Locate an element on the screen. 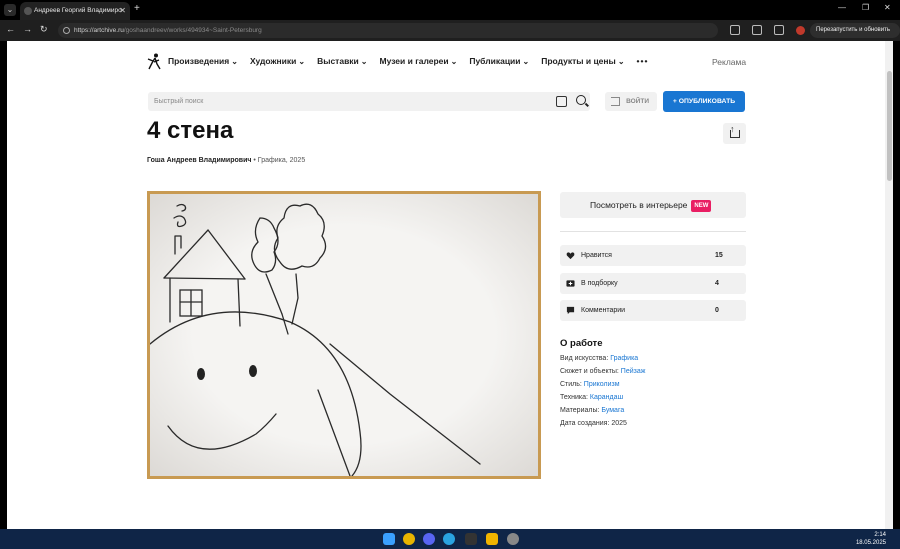 The image size is (900, 549). sidebar-icon is located at coordinates (779, 30).